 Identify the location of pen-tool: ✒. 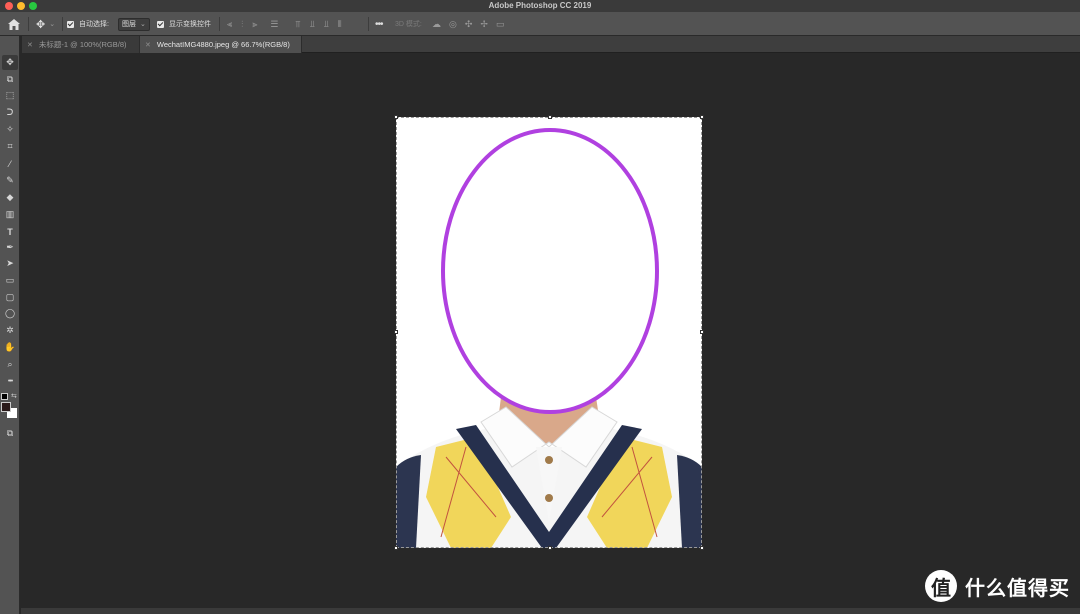
(10, 247).